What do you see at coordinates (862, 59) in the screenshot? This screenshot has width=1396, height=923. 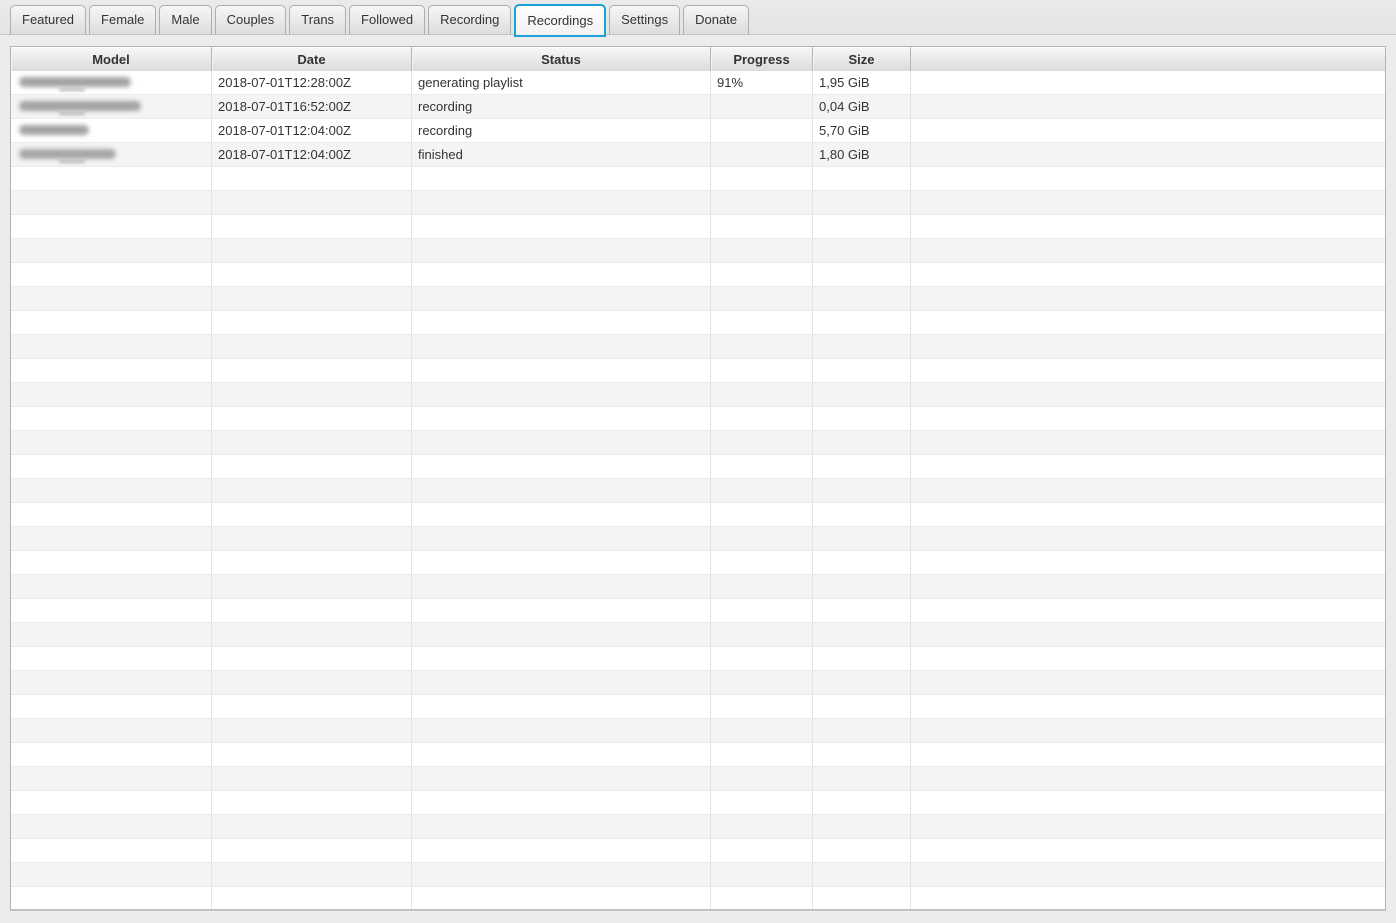 I see `column-header-size: Size` at bounding box center [862, 59].